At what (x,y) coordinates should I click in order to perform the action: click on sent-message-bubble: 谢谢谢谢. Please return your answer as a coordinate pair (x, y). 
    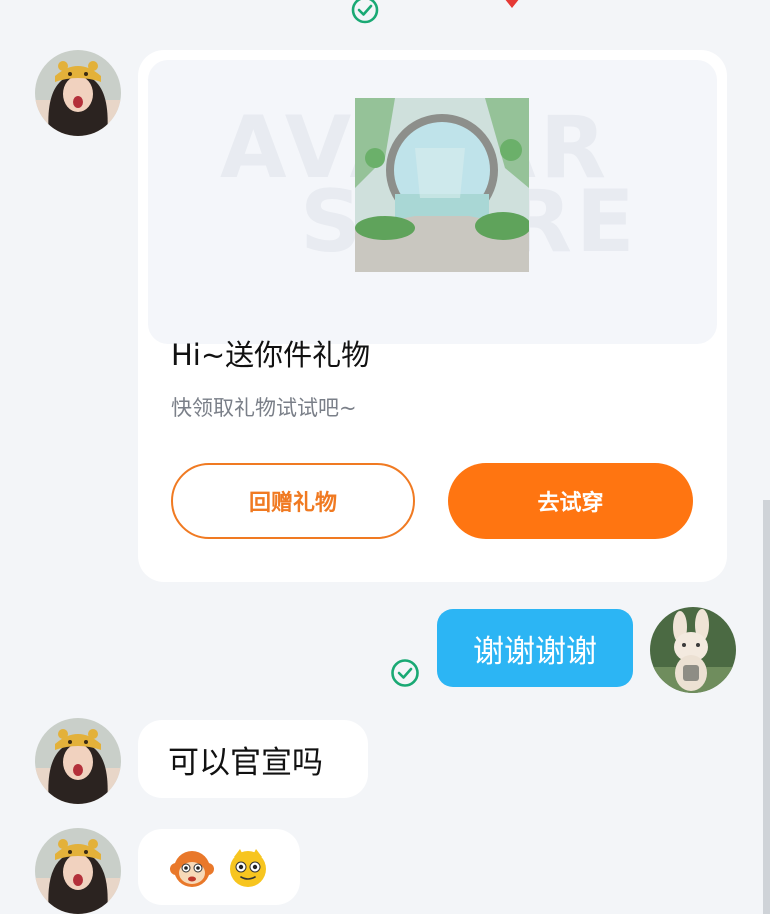
    Looking at the image, I should click on (535, 648).